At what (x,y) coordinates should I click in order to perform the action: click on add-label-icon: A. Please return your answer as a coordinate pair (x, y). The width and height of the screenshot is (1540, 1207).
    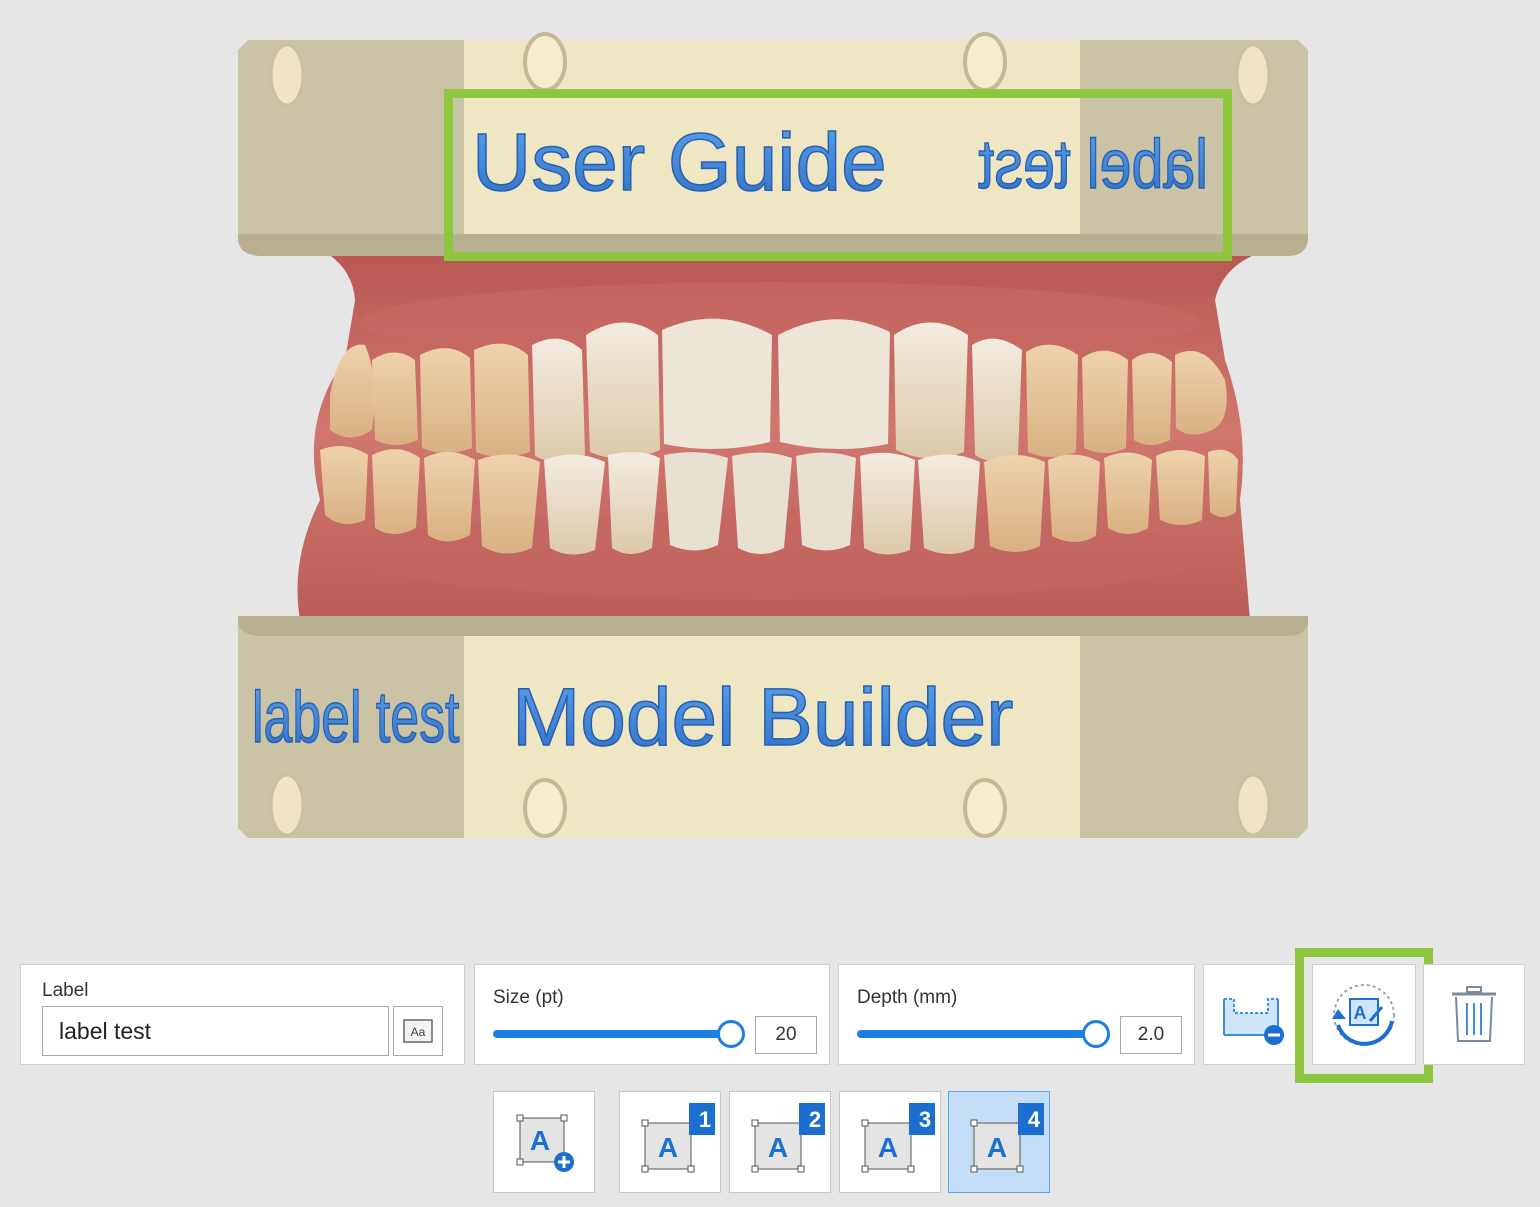
    Looking at the image, I should click on (545, 1143).